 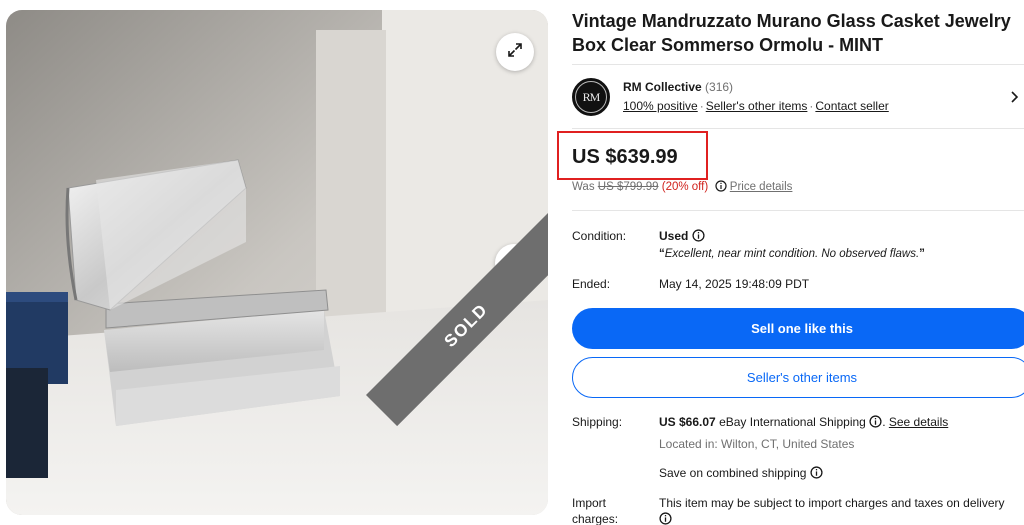 I want to click on was-price-line: Was US $799.99 (20% off) Price details, so click(x=682, y=187).